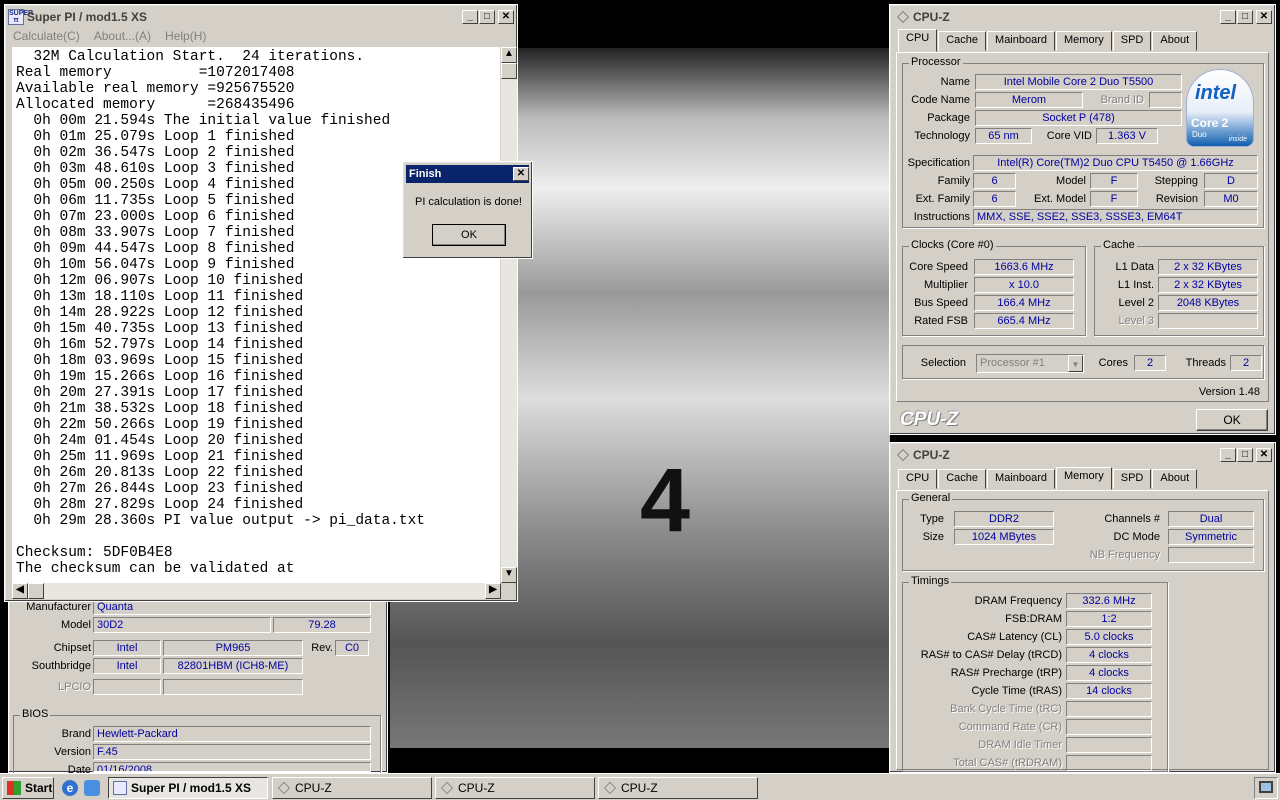  Describe the element at coordinates (122, 36) in the screenshot. I see `menu-about: About...(A)` at that location.